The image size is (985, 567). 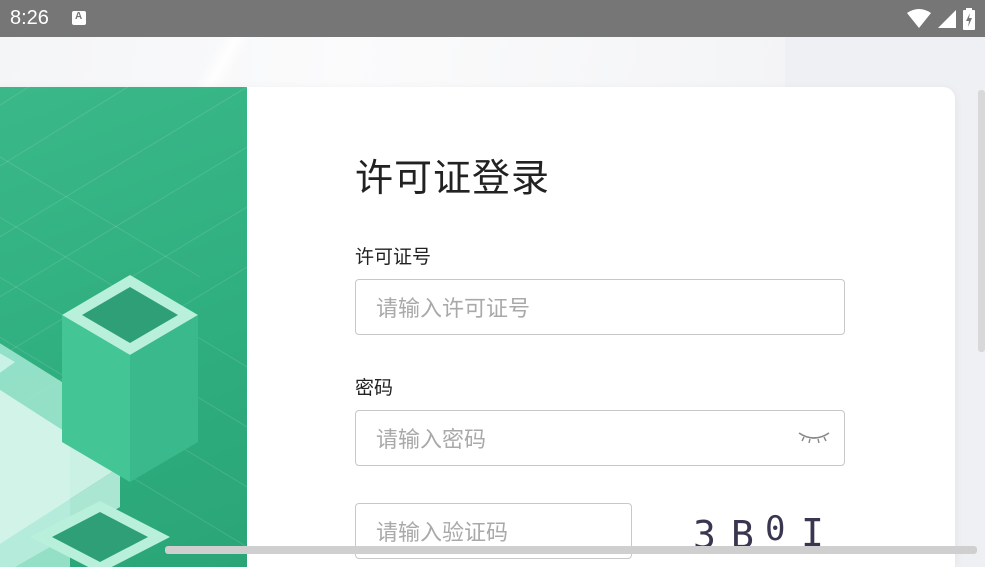 I want to click on notification-a-icon, so click(x=79, y=18).